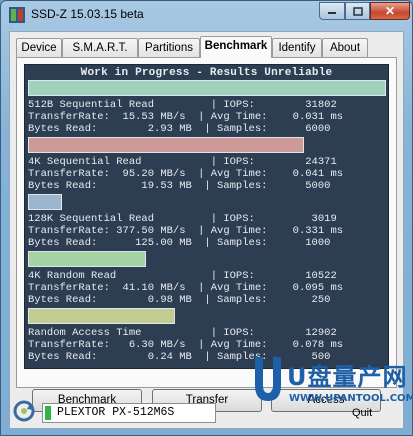 The height and width of the screenshot is (436, 413). I want to click on maximize-icon, so click(357, 11).